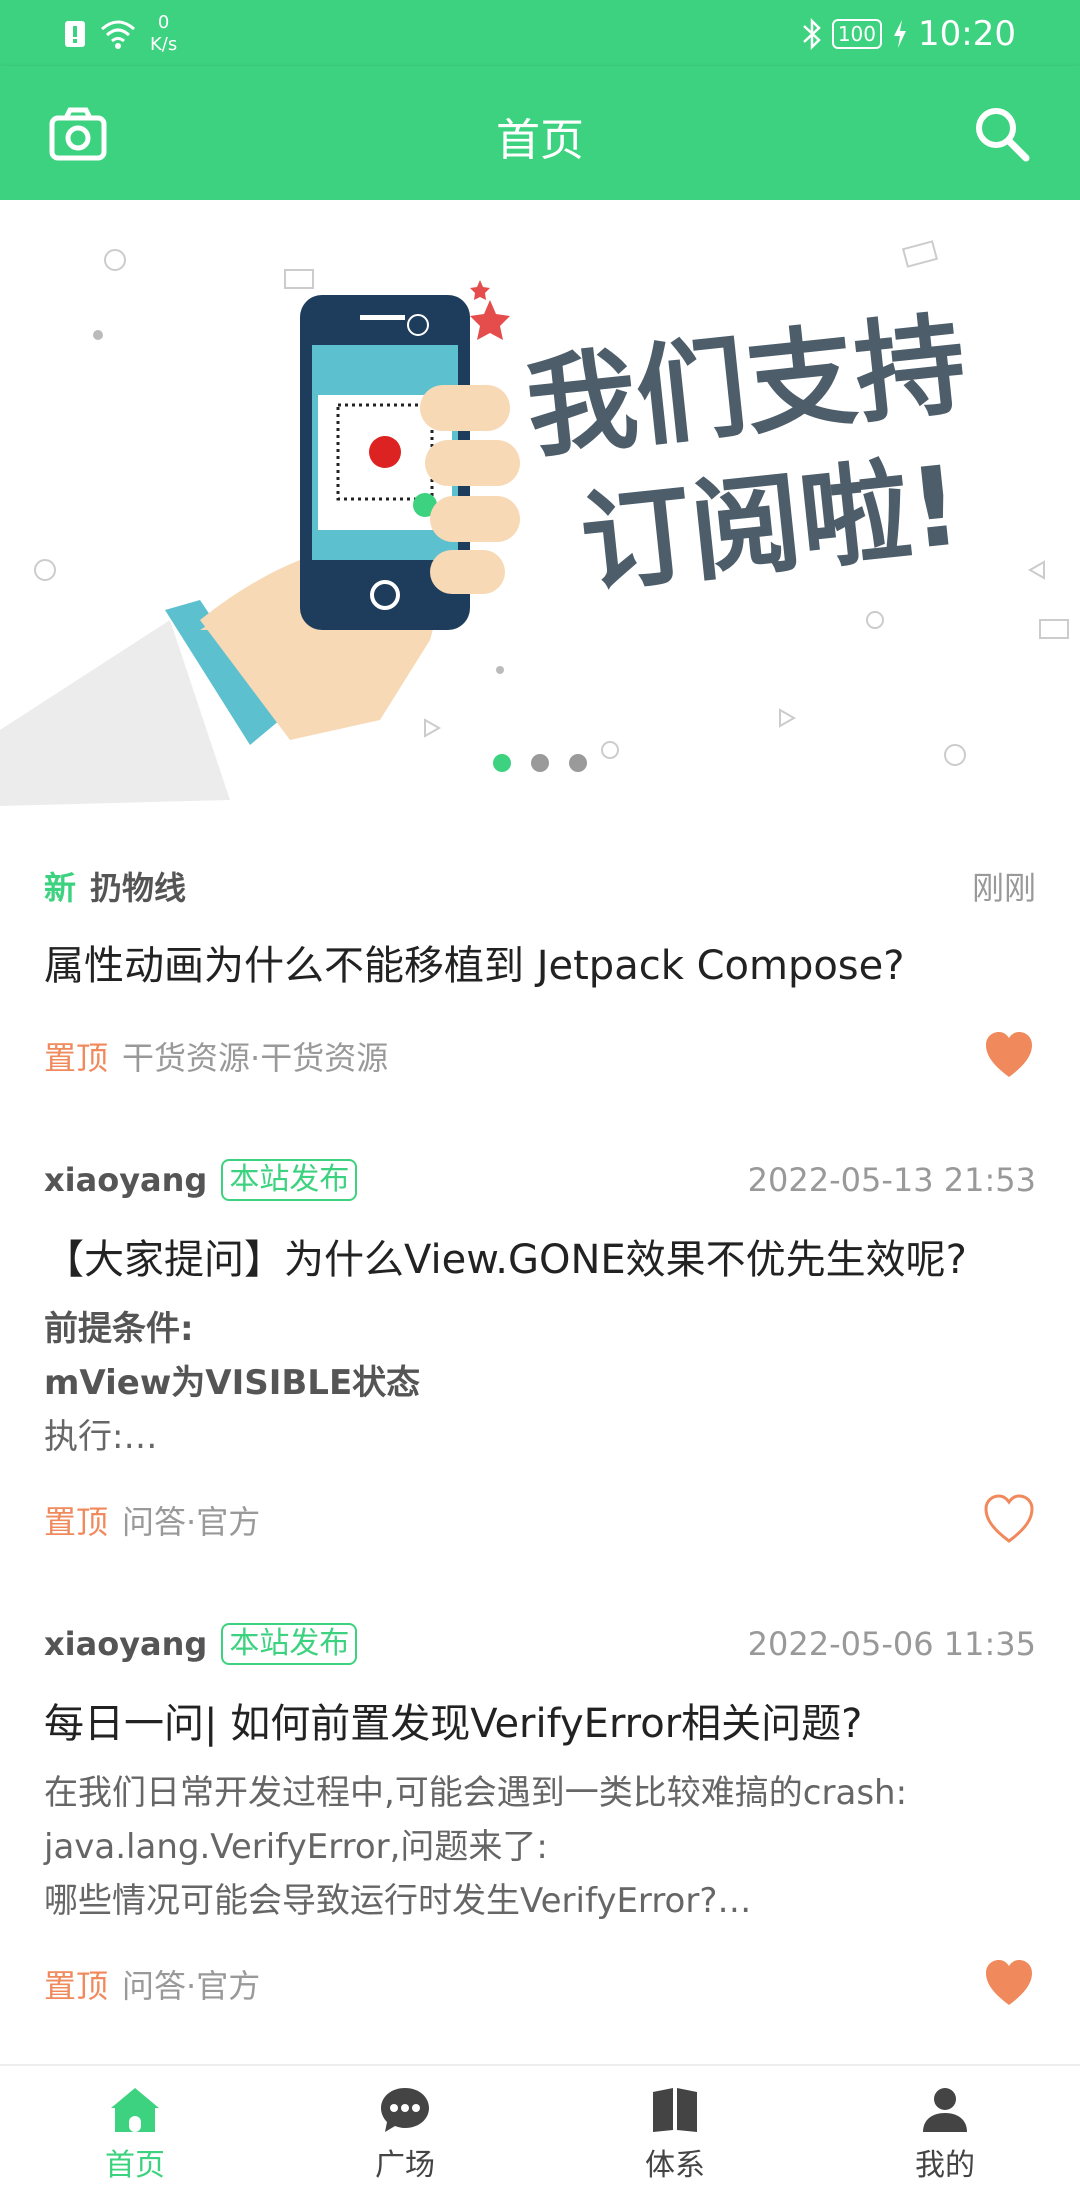  I want to click on new-badge: 新, so click(60, 888).